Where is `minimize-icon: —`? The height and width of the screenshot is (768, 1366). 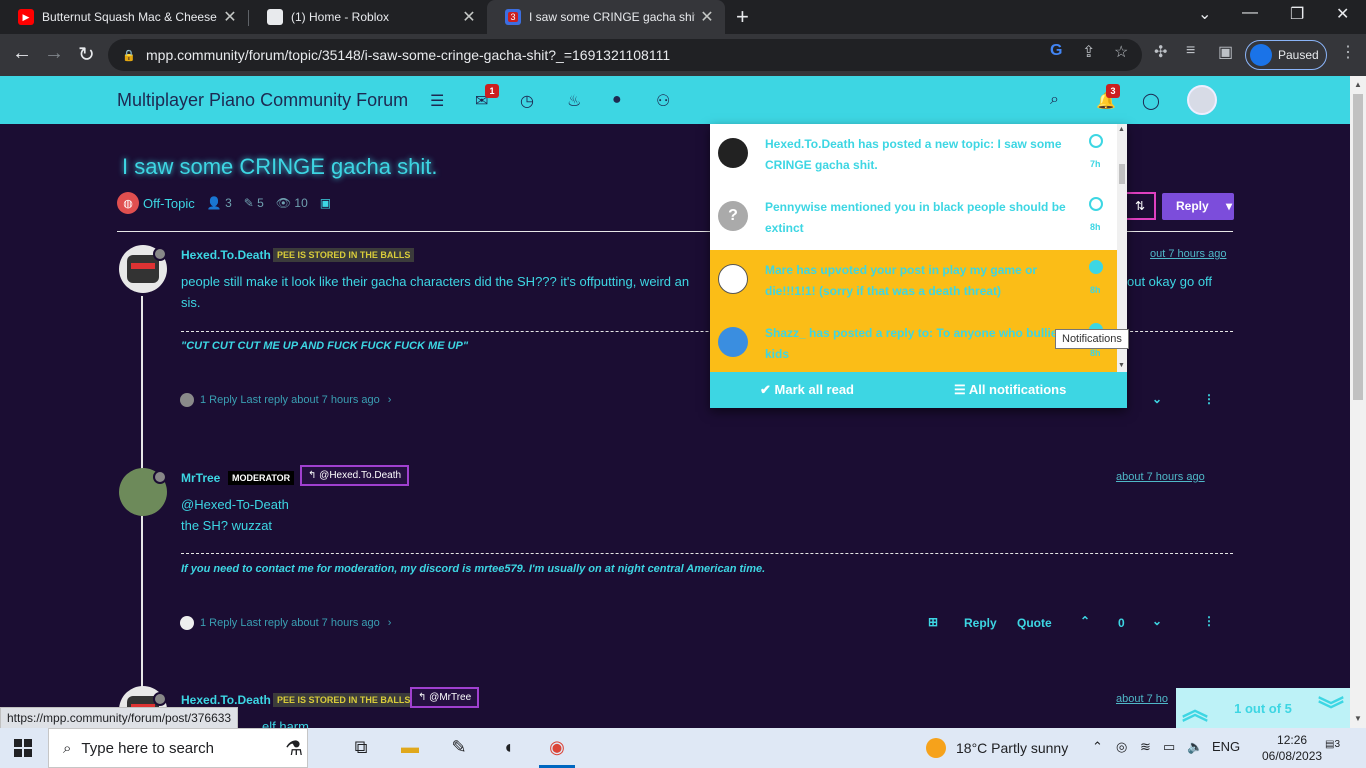 minimize-icon: — is located at coordinates (1250, 13).